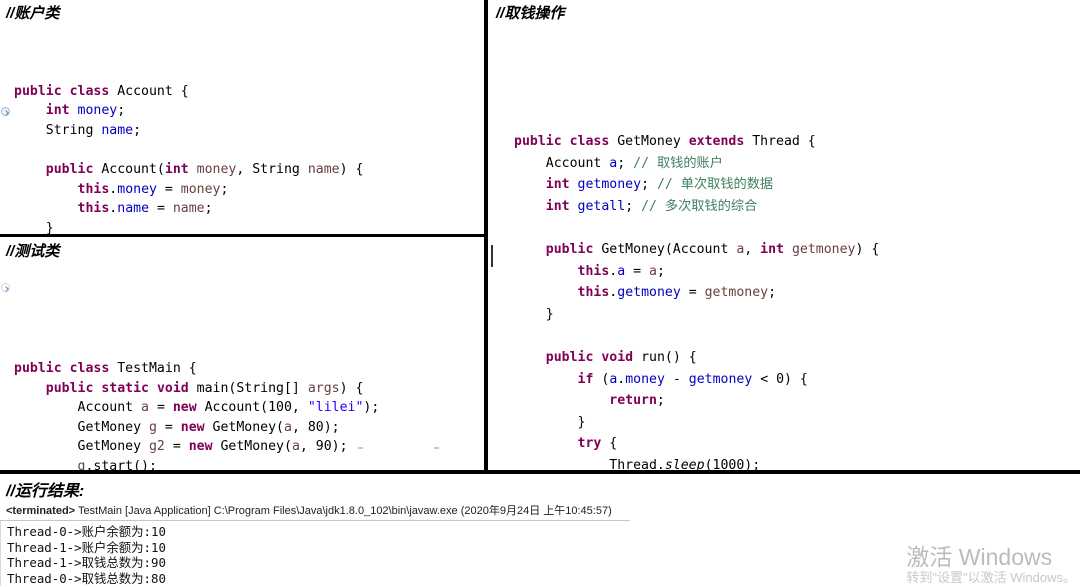  I want to click on code-token: g2, so click(156, 447).